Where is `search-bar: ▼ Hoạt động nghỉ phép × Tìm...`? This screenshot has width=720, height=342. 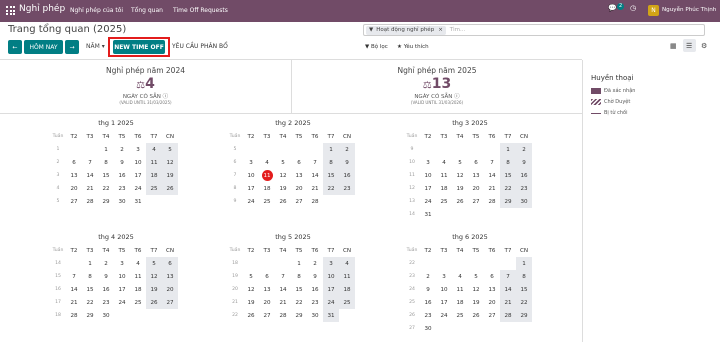
search-bar: ▼ Hoạt động nghỉ phép × Tìm... is located at coordinates (534, 30).